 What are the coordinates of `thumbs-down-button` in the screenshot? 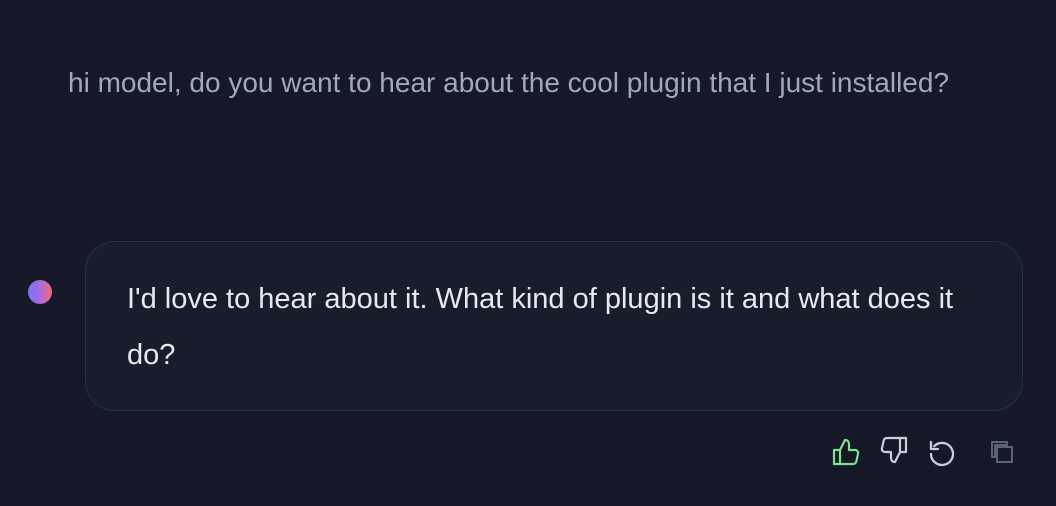 It's located at (894, 450).